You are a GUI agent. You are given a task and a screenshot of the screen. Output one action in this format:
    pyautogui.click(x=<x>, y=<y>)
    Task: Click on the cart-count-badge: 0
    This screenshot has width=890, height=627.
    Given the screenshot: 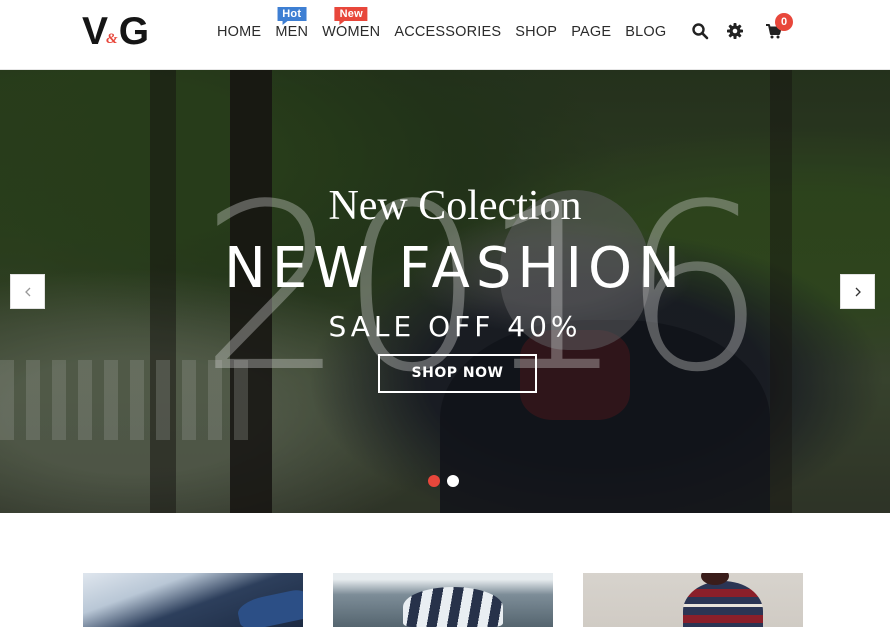 What is the action you would take?
    pyautogui.click(x=784, y=22)
    